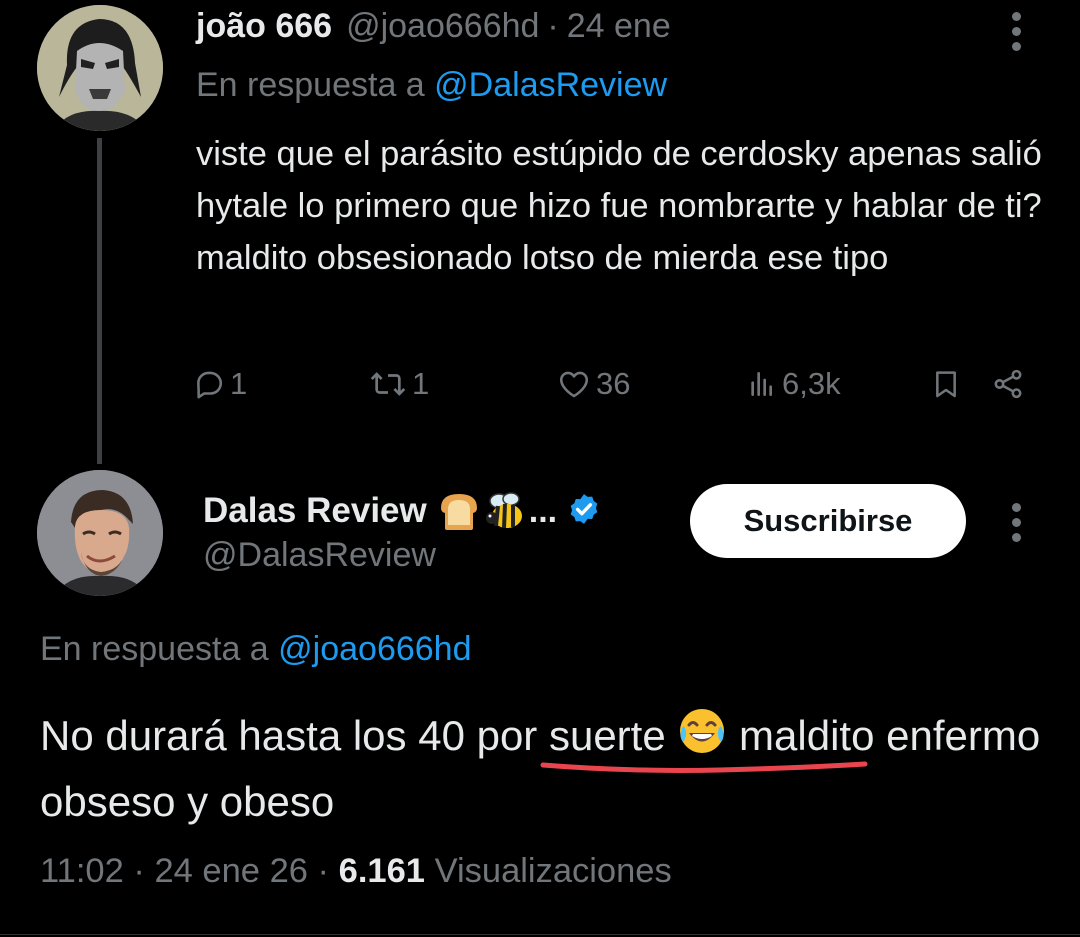  I want to click on tweet2-more-icon, so click(1016, 522).